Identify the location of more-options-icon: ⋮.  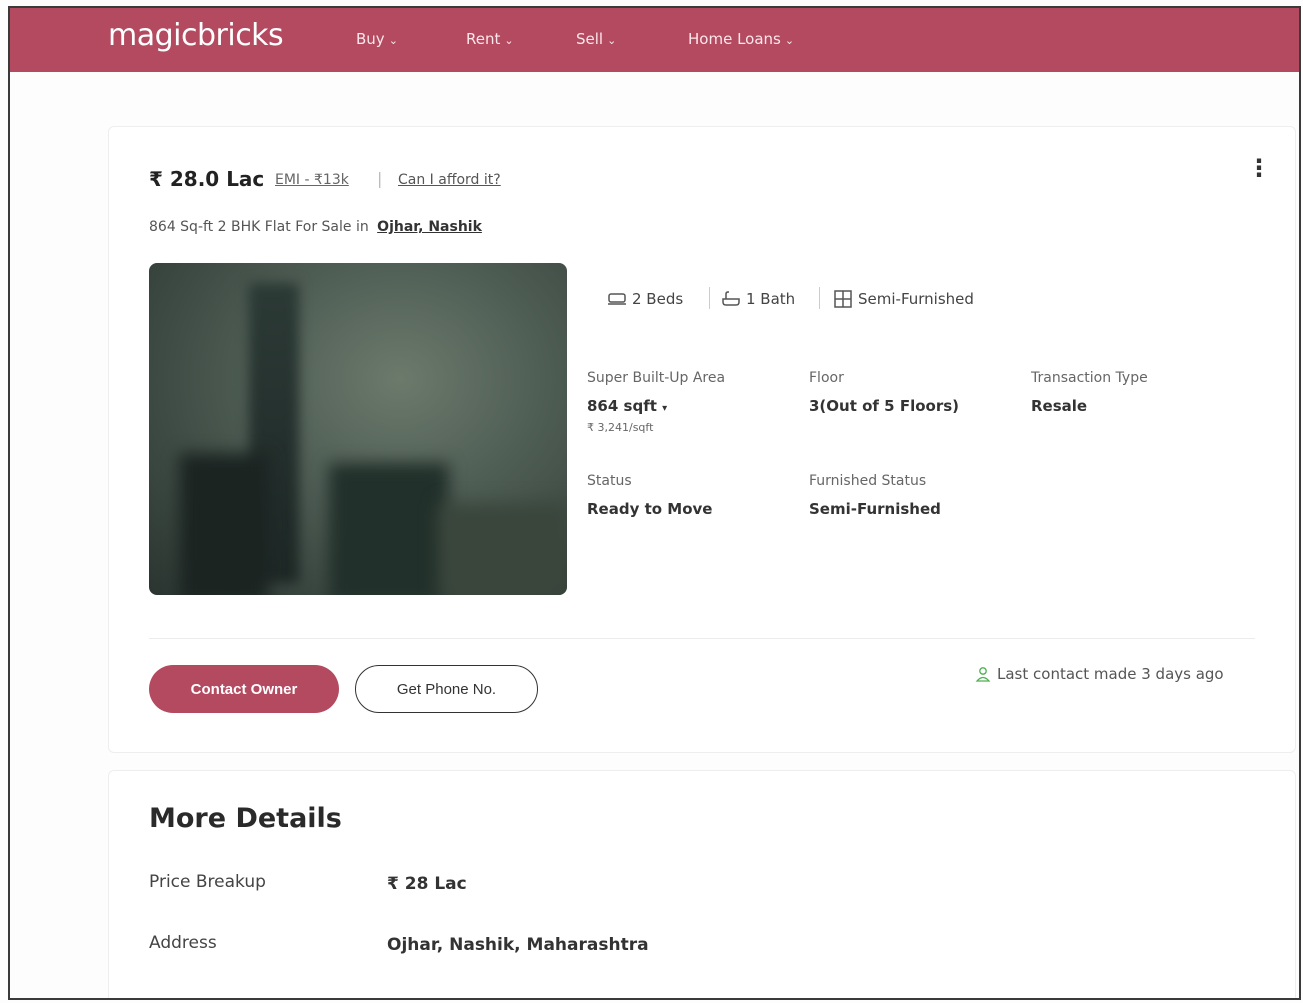
(1259, 168).